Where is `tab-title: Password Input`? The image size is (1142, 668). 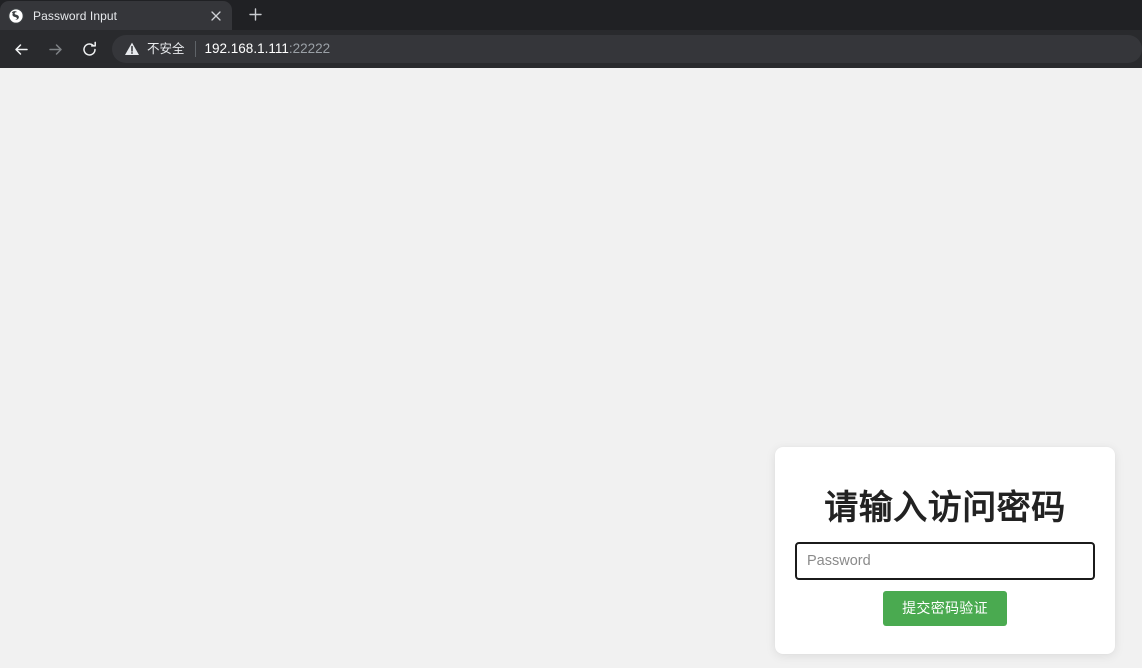
tab-title: Password Input is located at coordinates (75, 15).